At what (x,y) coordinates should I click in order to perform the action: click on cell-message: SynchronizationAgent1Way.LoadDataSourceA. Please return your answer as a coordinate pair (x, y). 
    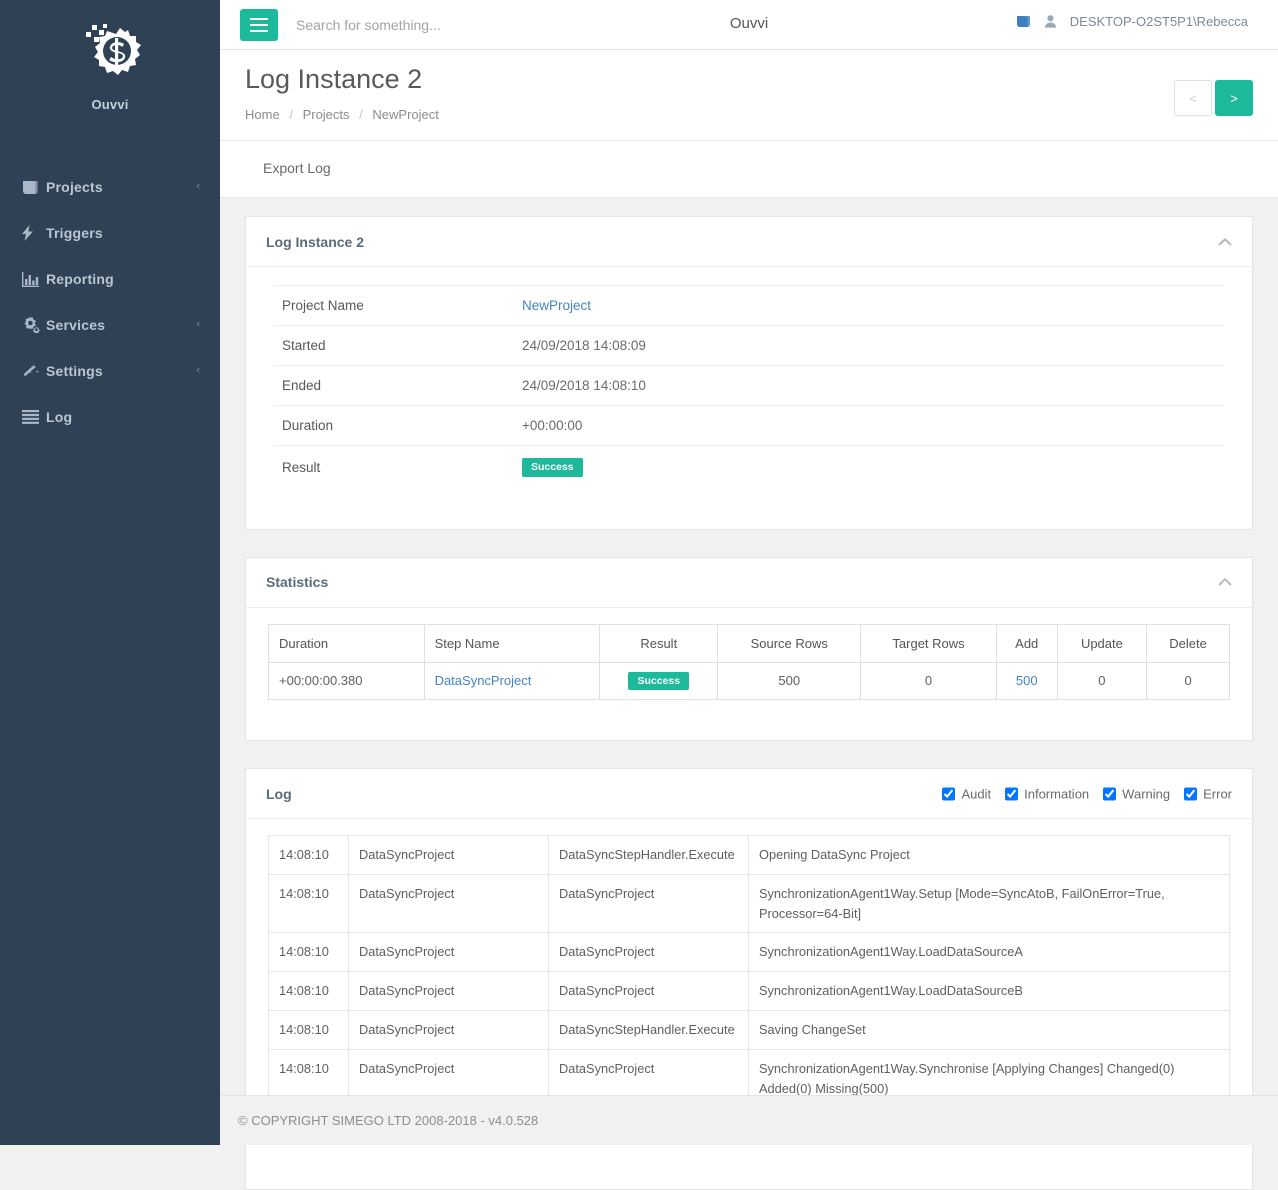
    Looking at the image, I should click on (989, 952).